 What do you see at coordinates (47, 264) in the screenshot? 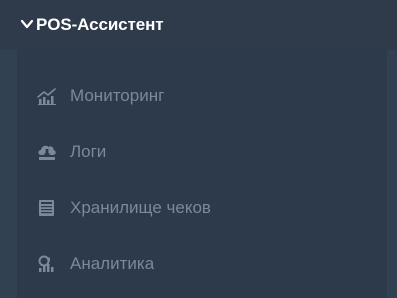
I see `analytics-icon` at bounding box center [47, 264].